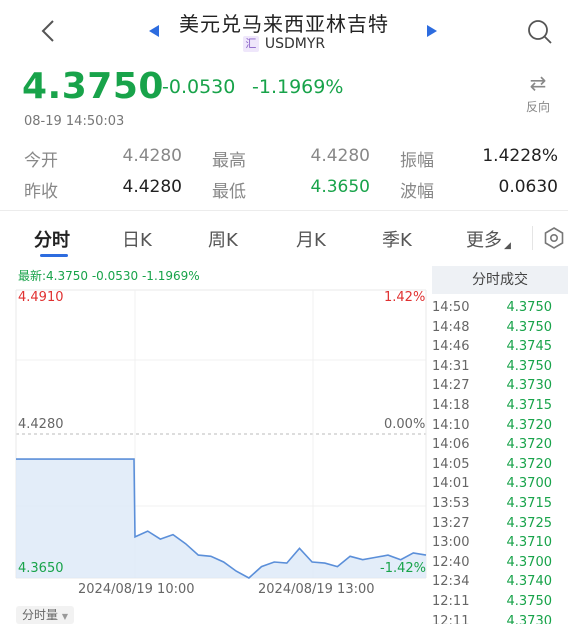 The height and width of the screenshot is (624, 568). I want to click on trade-row: 14:50 4.3750, so click(500, 309).